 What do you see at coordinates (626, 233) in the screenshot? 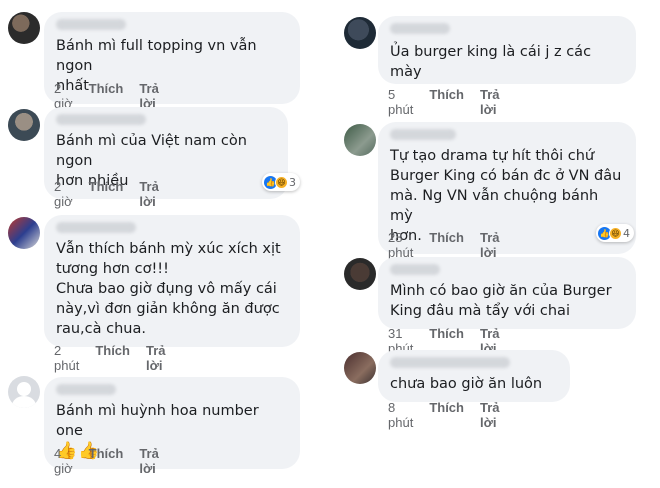
I see `reaction-count: 4` at bounding box center [626, 233].